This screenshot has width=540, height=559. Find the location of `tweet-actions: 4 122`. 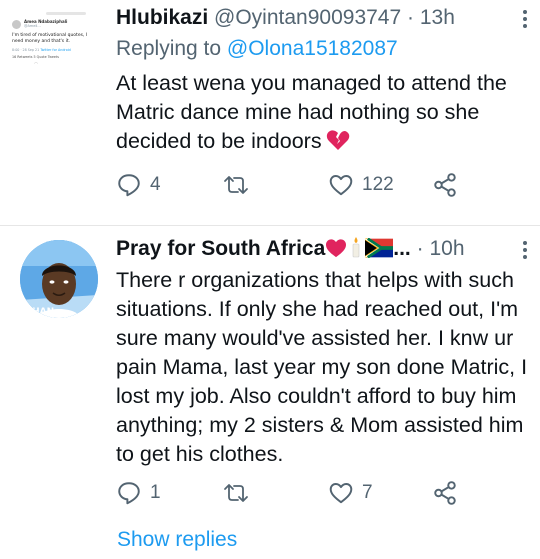

tweet-actions: 4 122 is located at coordinates (321, 186).